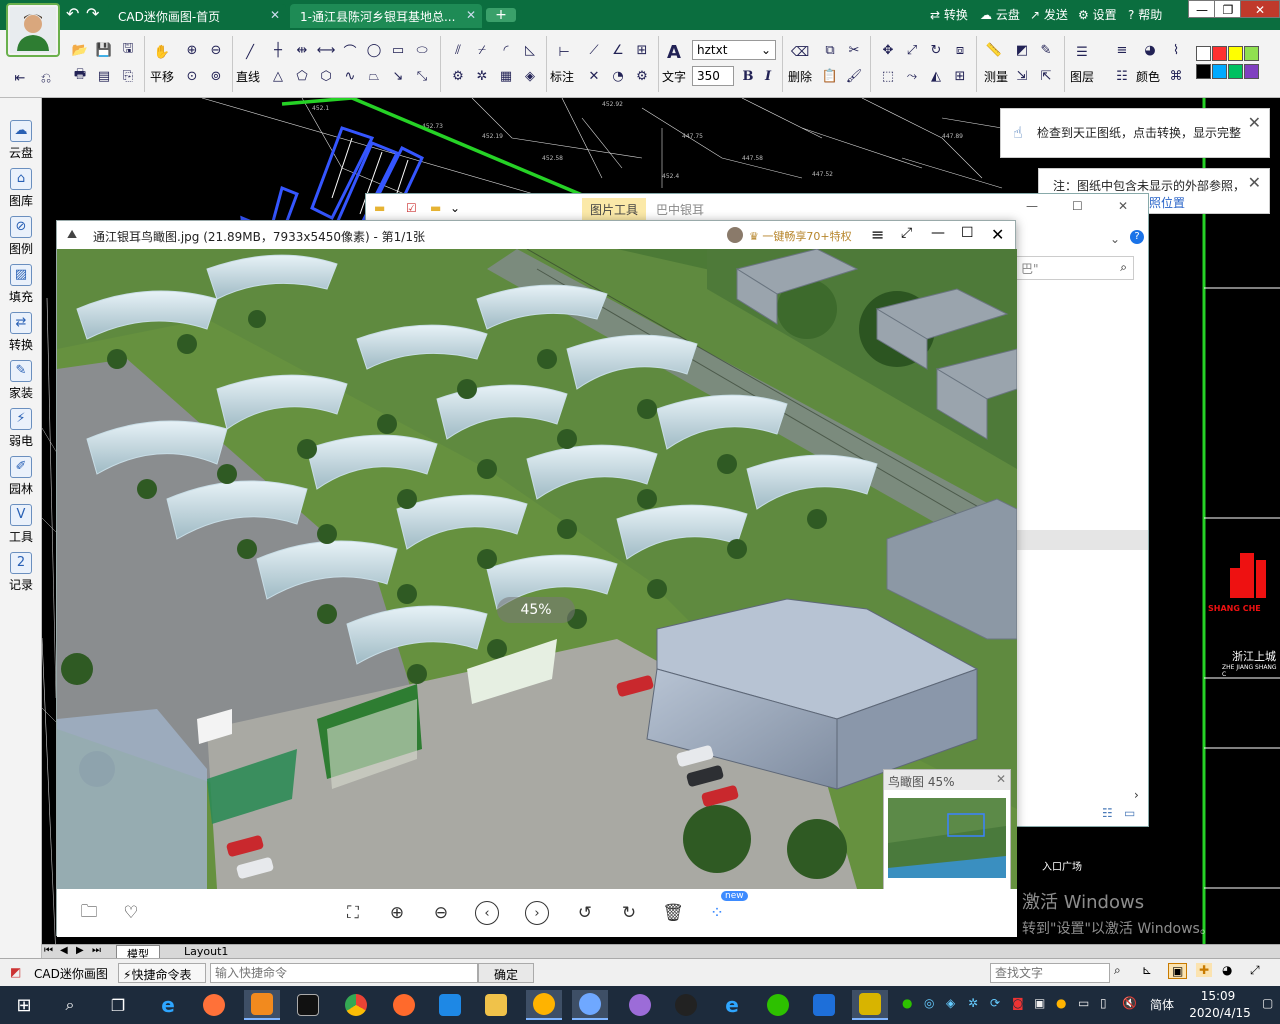 This screenshot has width=1280, height=1024. What do you see at coordinates (537, 913) in the screenshot?
I see `next-image-icon: ›` at bounding box center [537, 913].